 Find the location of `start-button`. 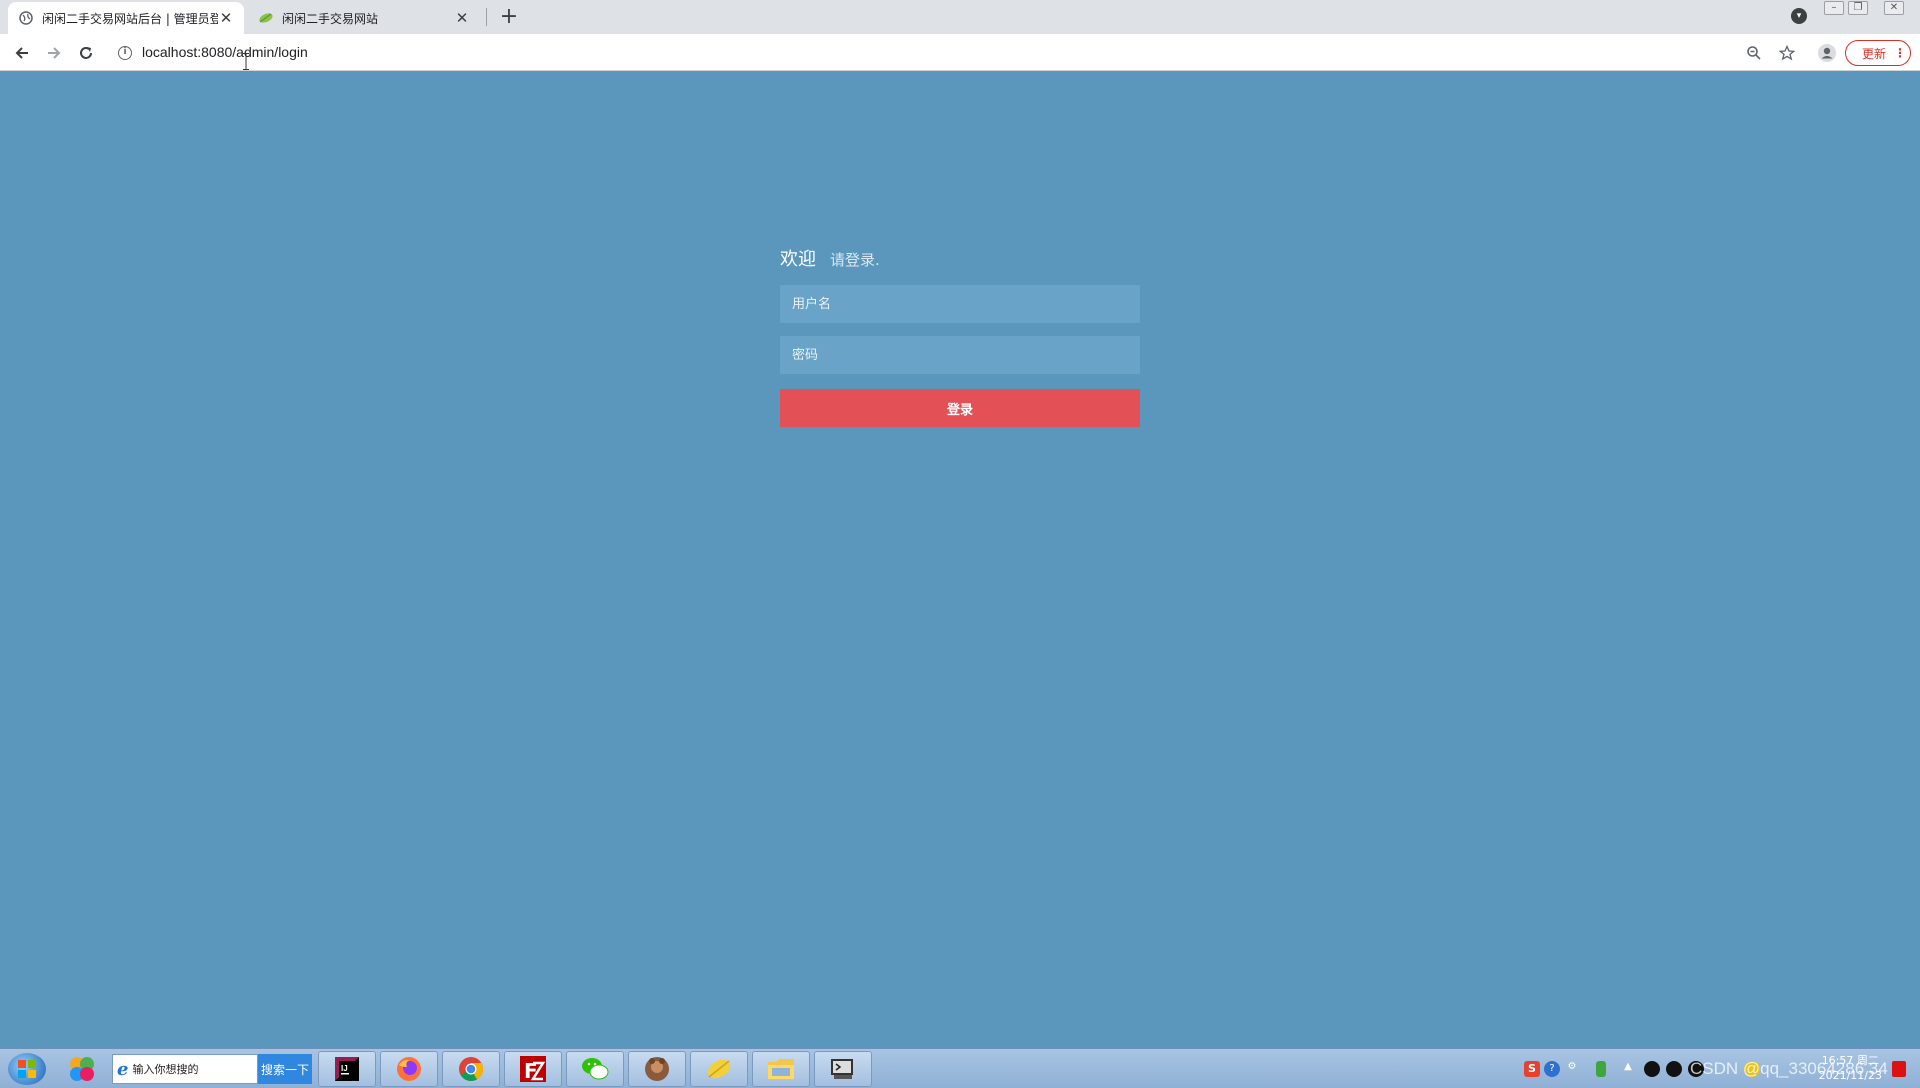

start-button is located at coordinates (27, 1069).